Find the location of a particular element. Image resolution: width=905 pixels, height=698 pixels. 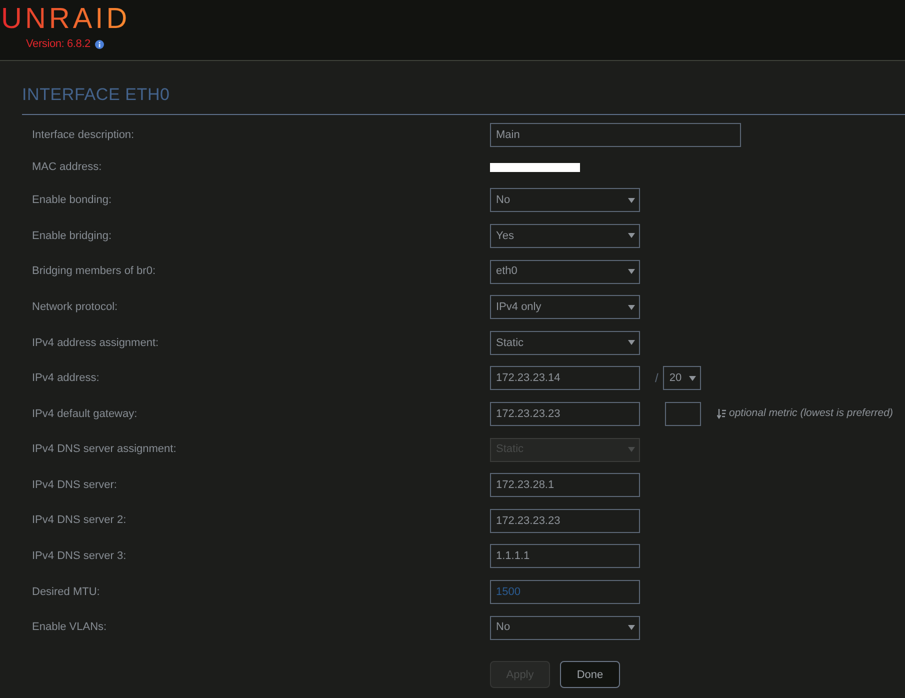

ip-address-field: 172.23.23.14 is located at coordinates (565, 378).